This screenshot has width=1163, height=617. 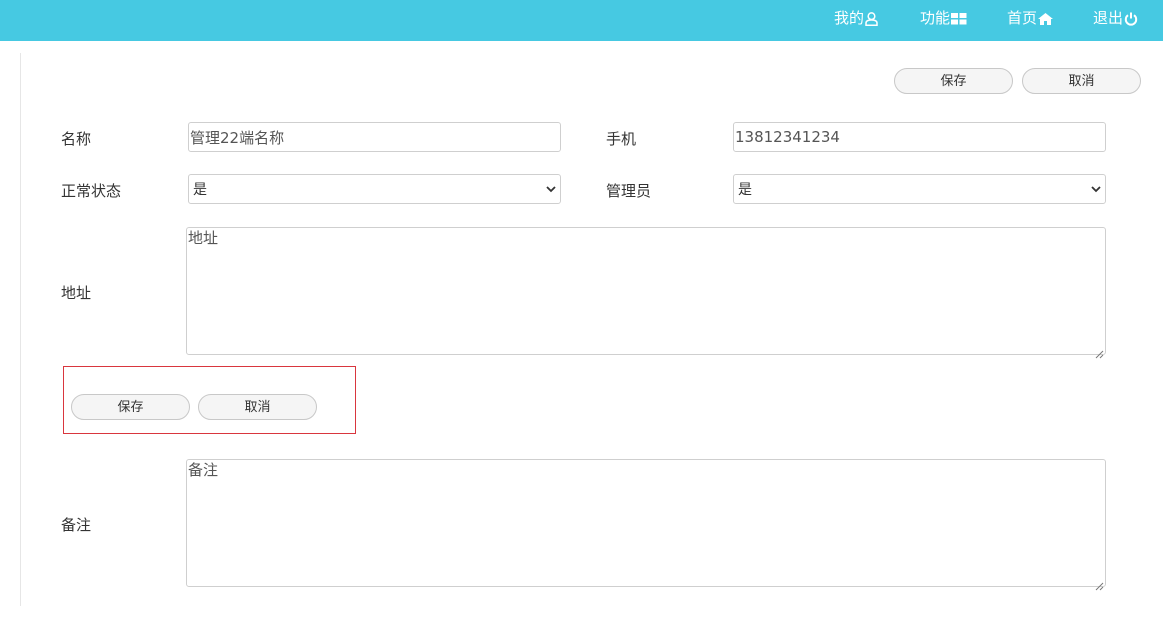 What do you see at coordinates (203, 238) in the screenshot?
I see `address-textarea-value: 地址` at bounding box center [203, 238].